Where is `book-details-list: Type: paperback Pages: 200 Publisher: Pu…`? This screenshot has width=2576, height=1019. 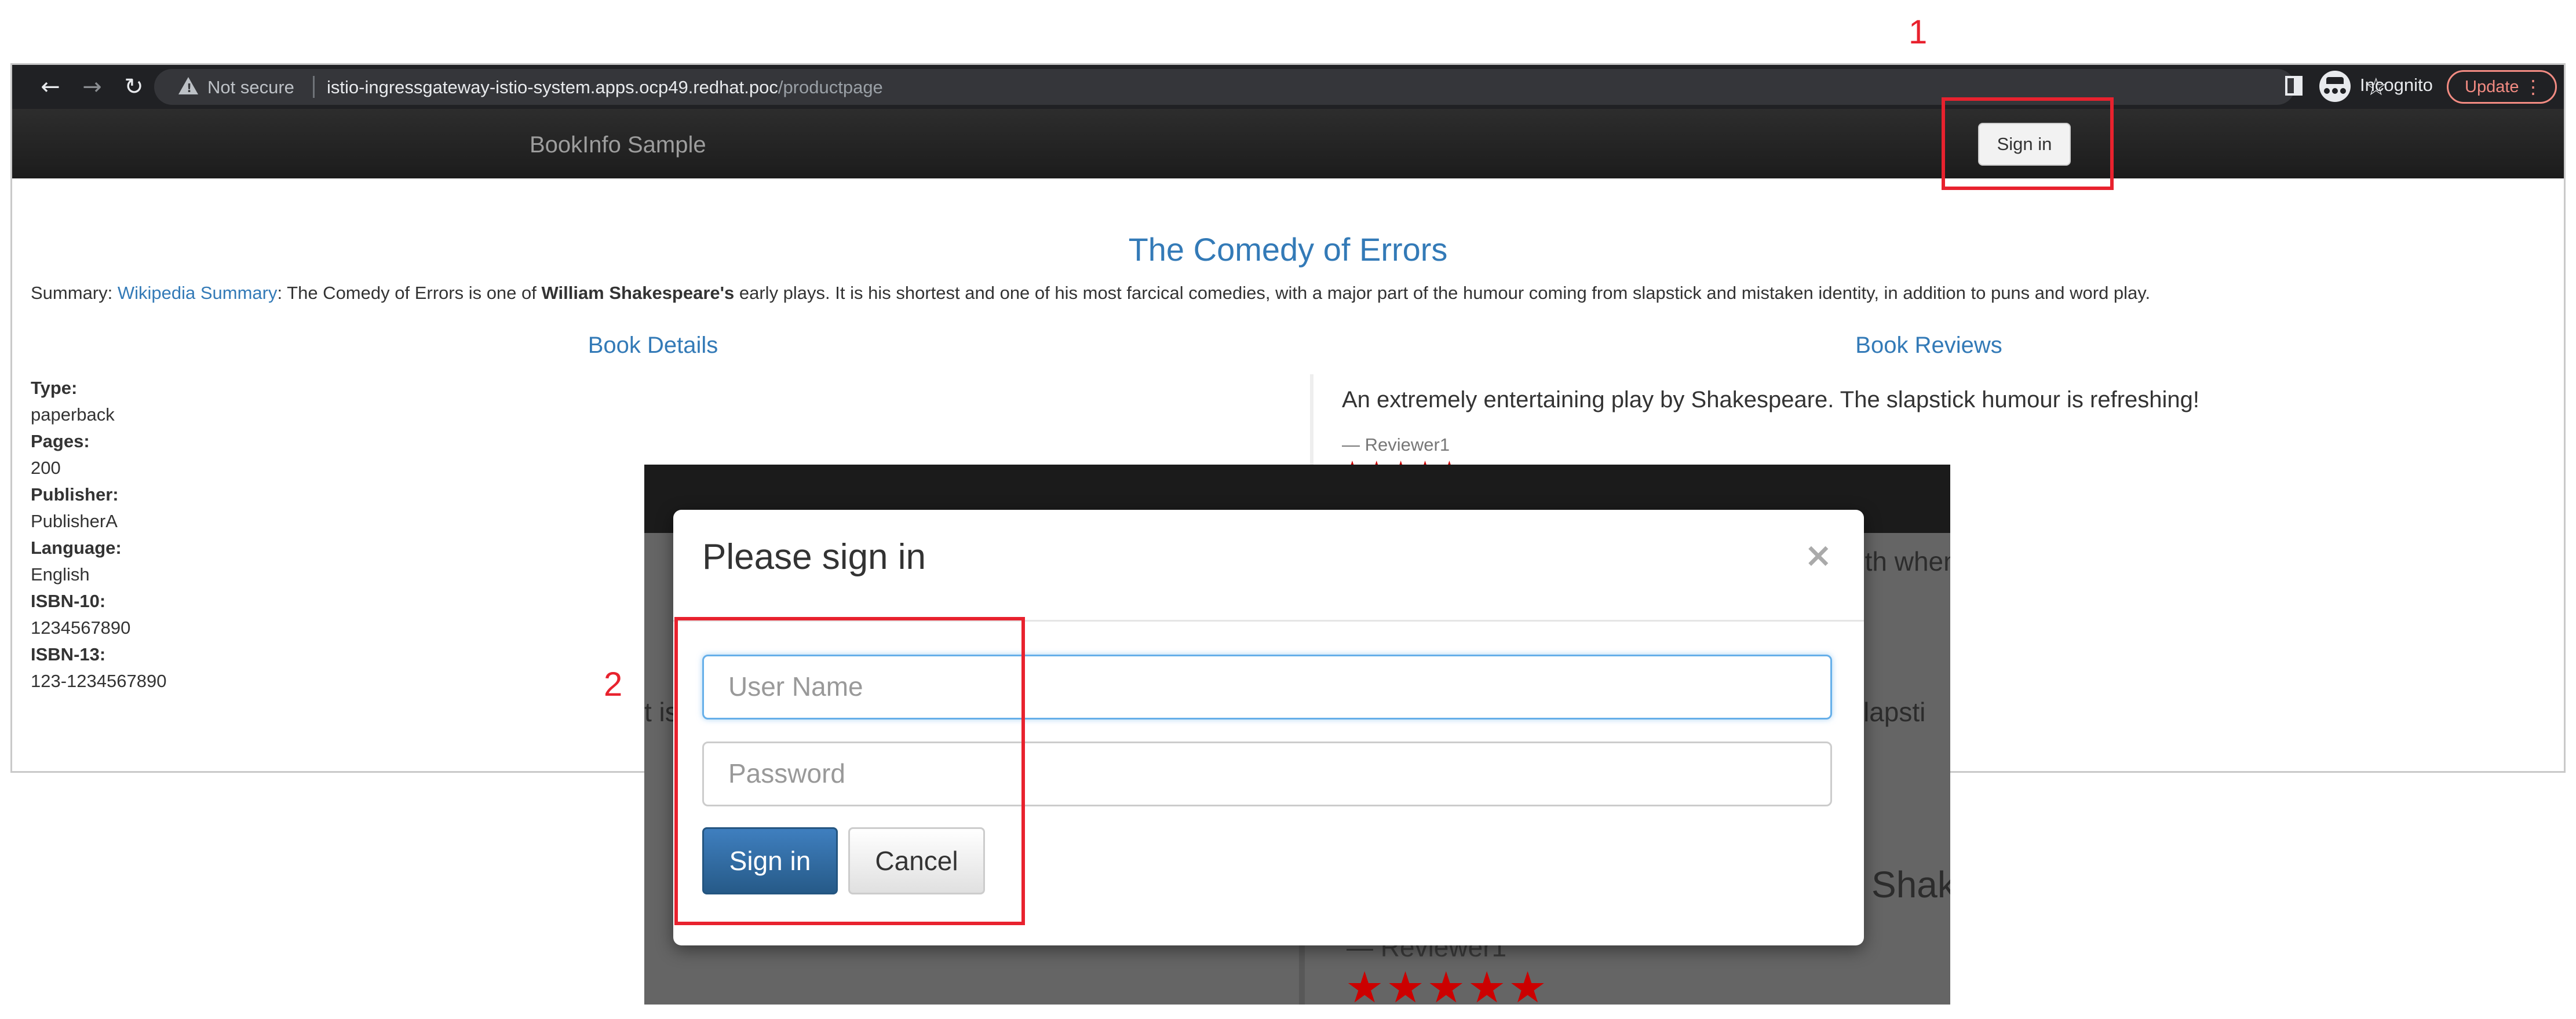 book-details-list: Type: paperback Pages: 200 Publisher: Pu… is located at coordinates (98, 535).